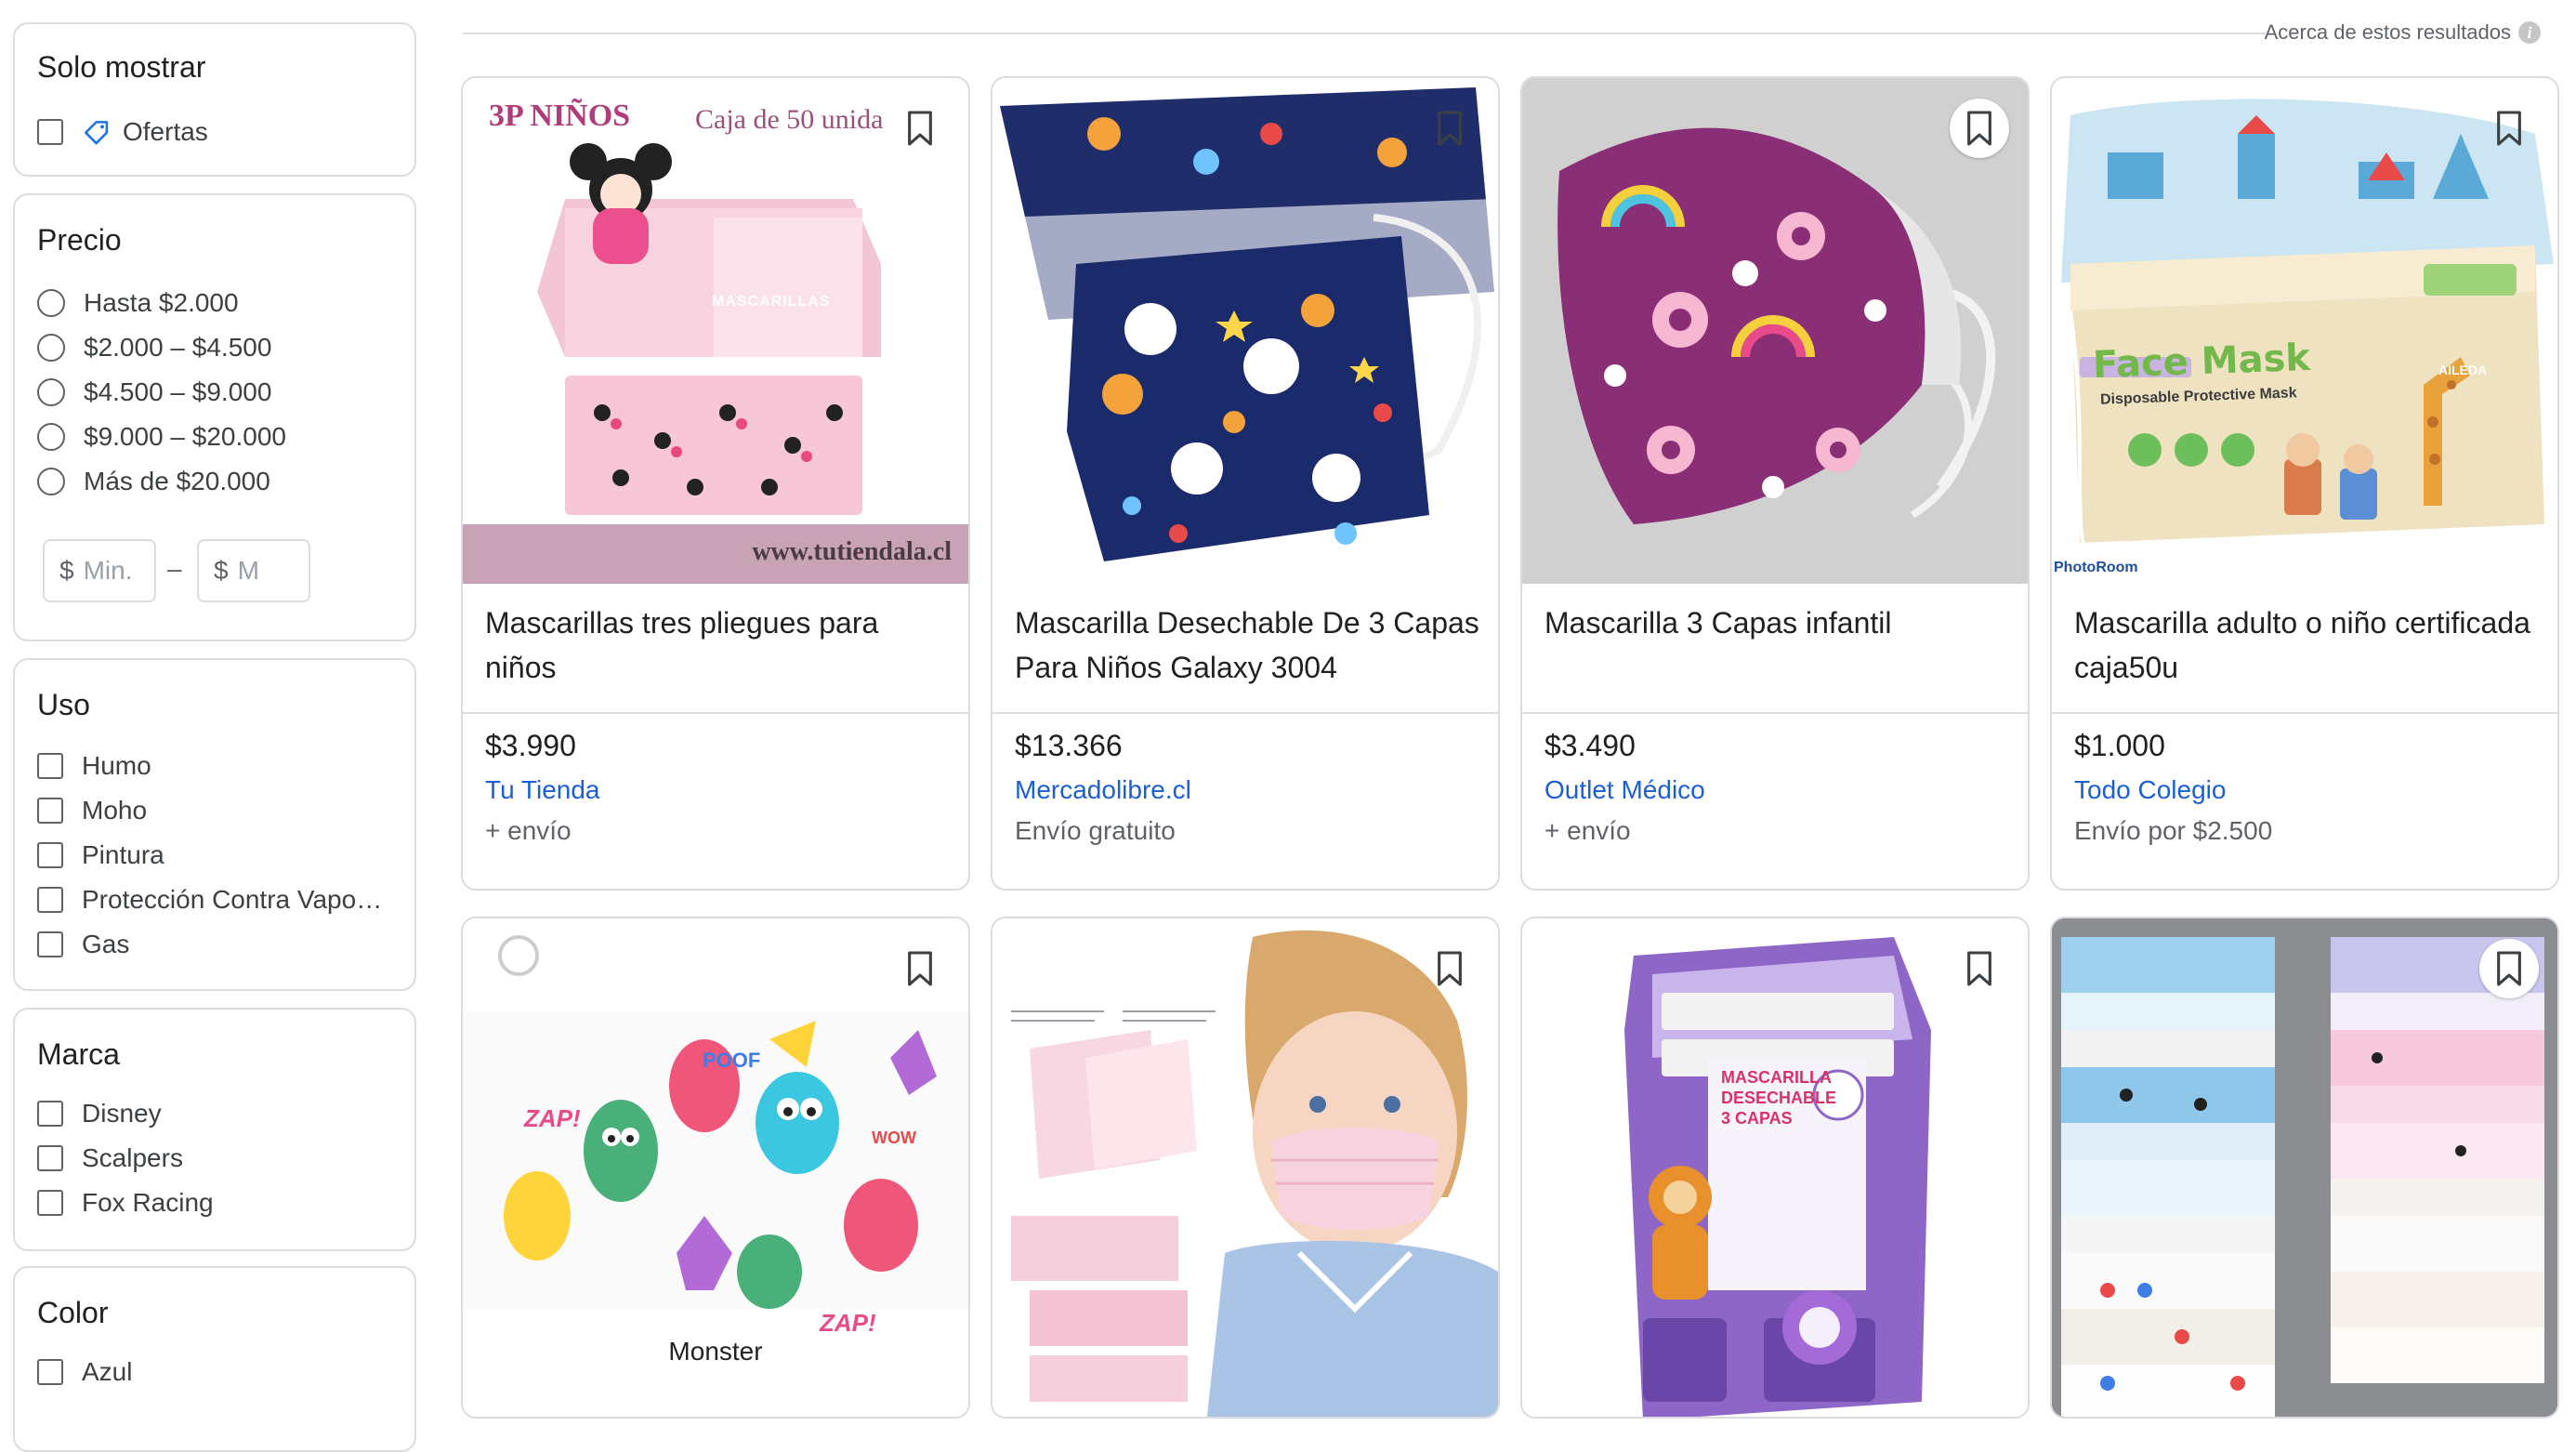 The width and height of the screenshot is (2576, 1452). Describe the element at coordinates (715, 1168) in the screenshot. I see `product-card: ZAP! POOF WOW ZAP! Monster` at that location.